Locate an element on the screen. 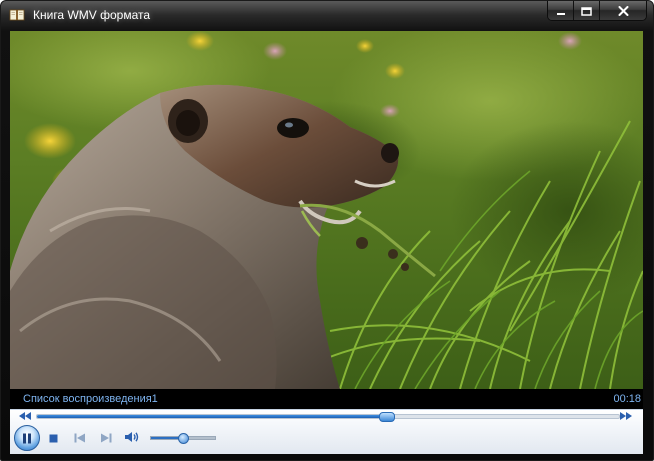 The image size is (654, 461). close-icon is located at coordinates (623, 10).